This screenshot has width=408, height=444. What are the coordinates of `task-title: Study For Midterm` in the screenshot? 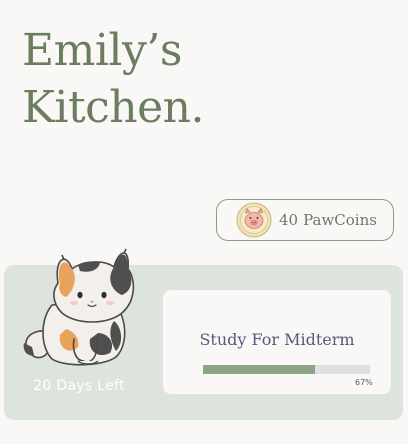 It's located at (277, 339).